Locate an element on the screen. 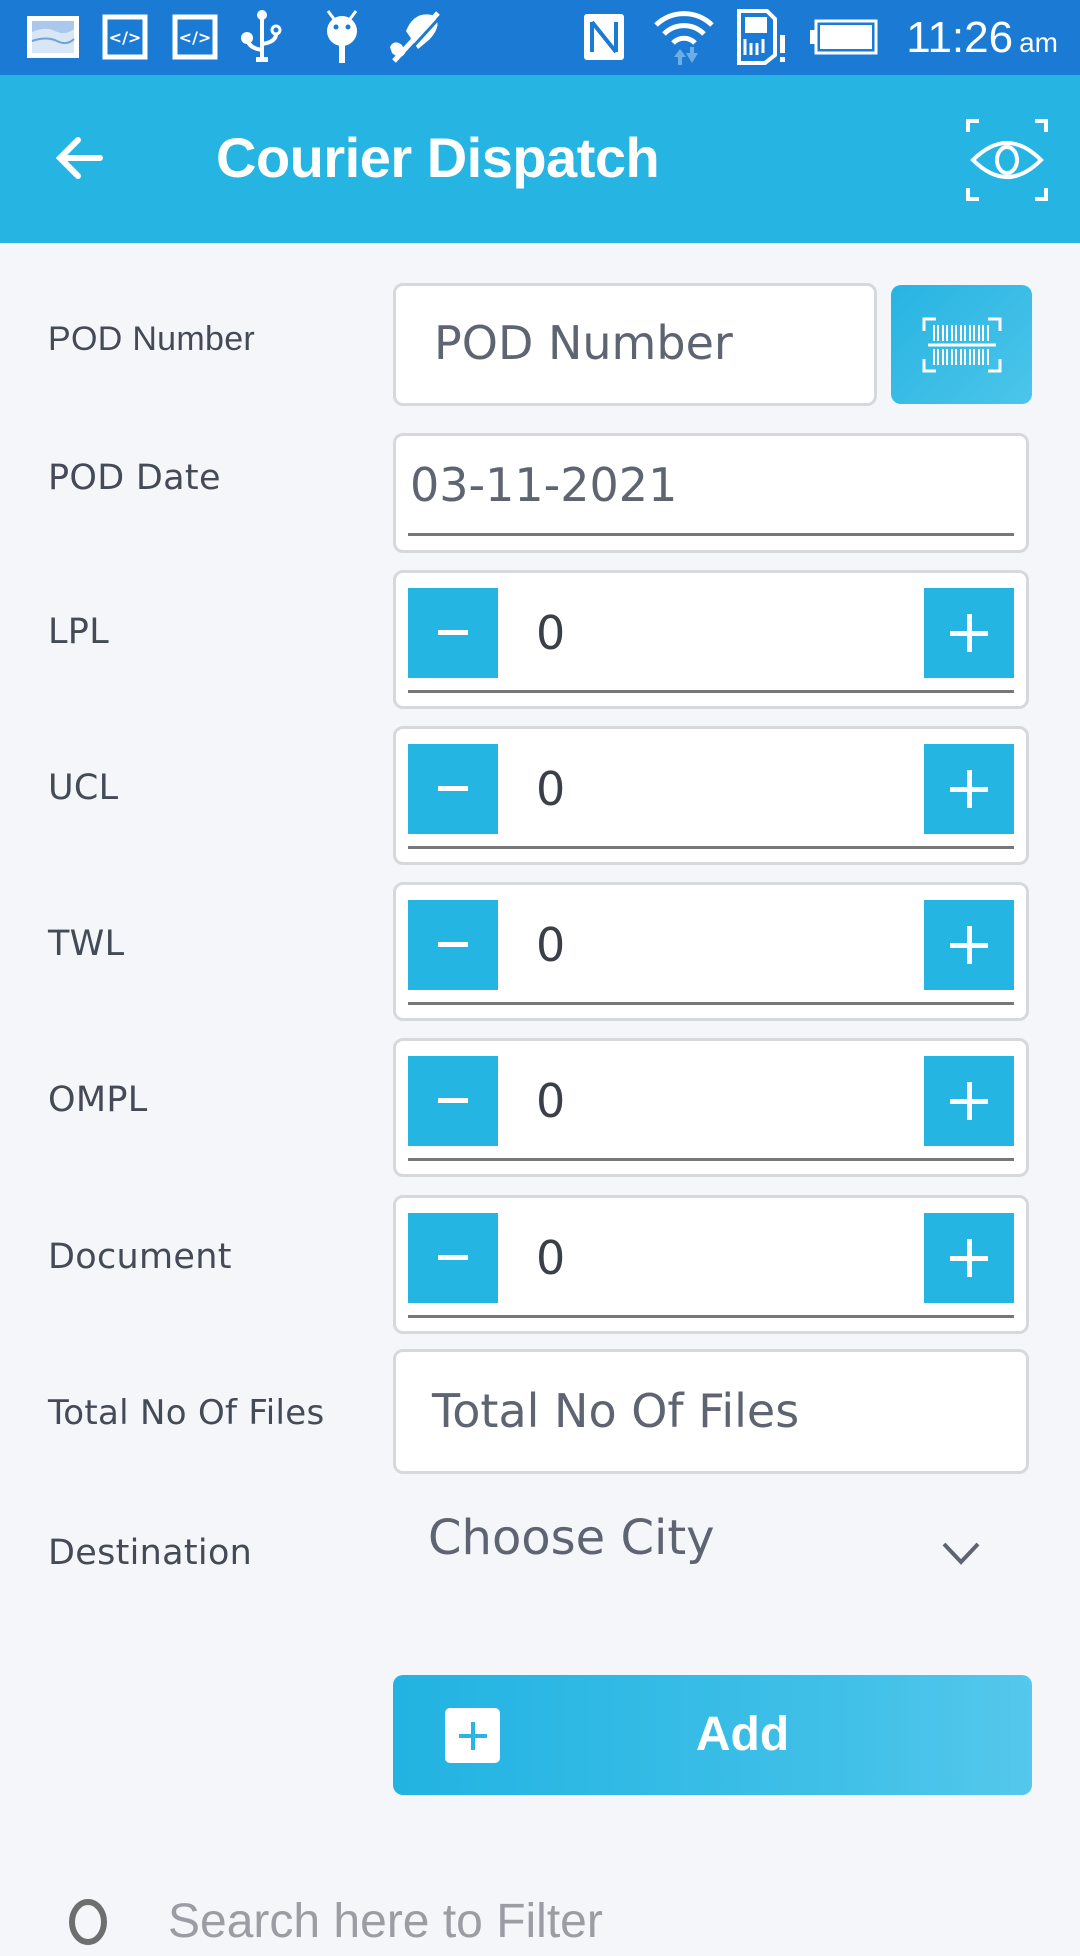 The image size is (1080, 1956). document-underline is located at coordinates (711, 1316).